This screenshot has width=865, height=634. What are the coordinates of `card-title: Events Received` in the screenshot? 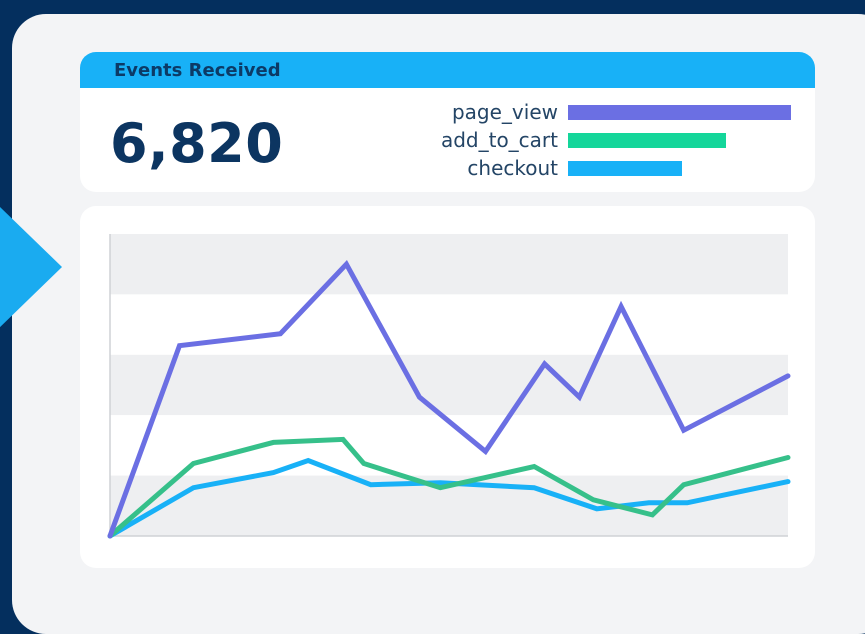 It's located at (197, 70).